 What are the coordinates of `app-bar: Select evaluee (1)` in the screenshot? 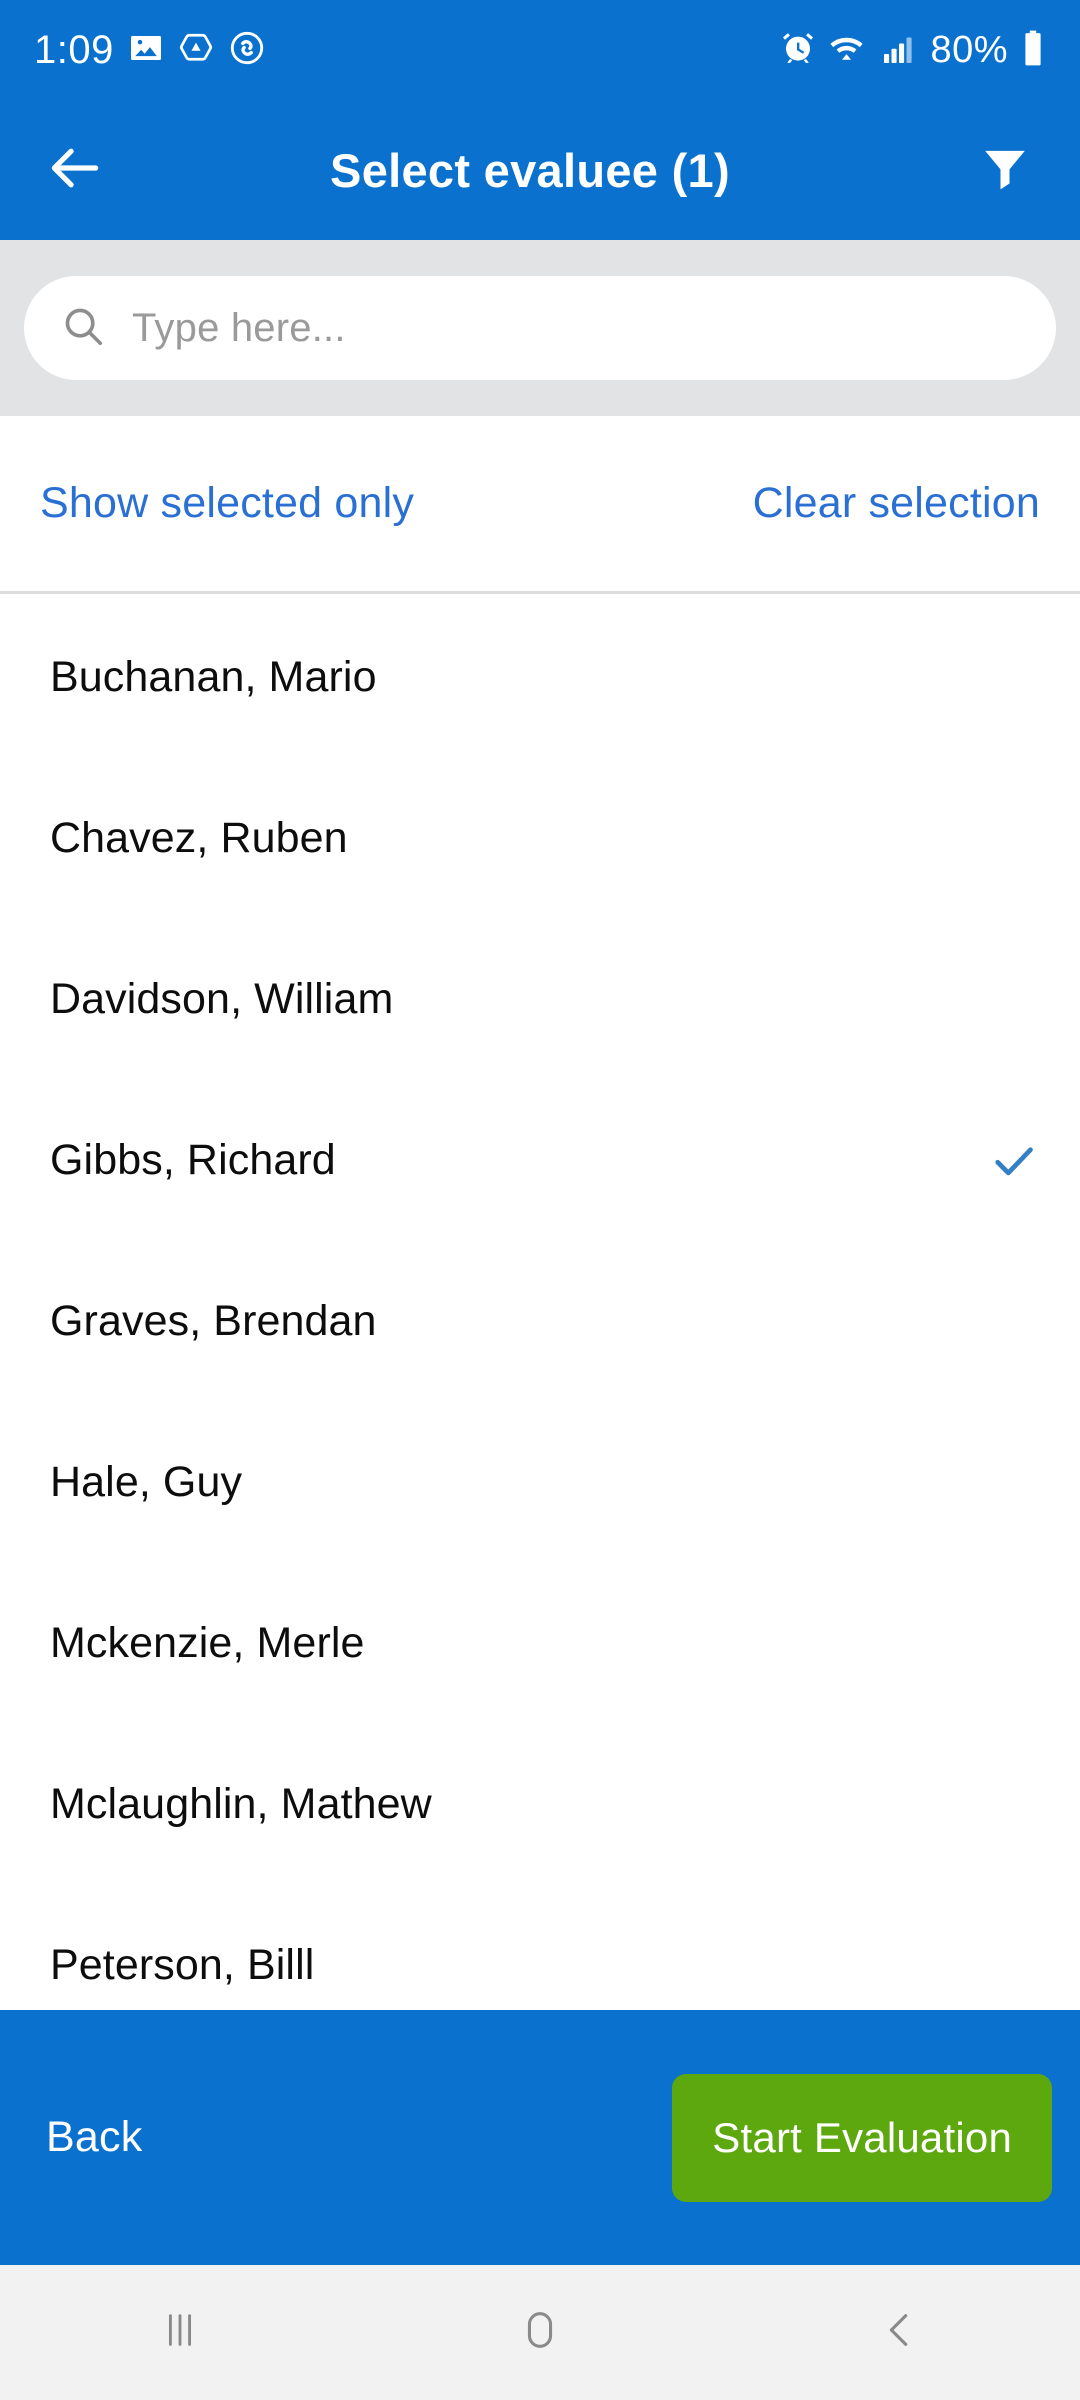 It's located at (540, 170).